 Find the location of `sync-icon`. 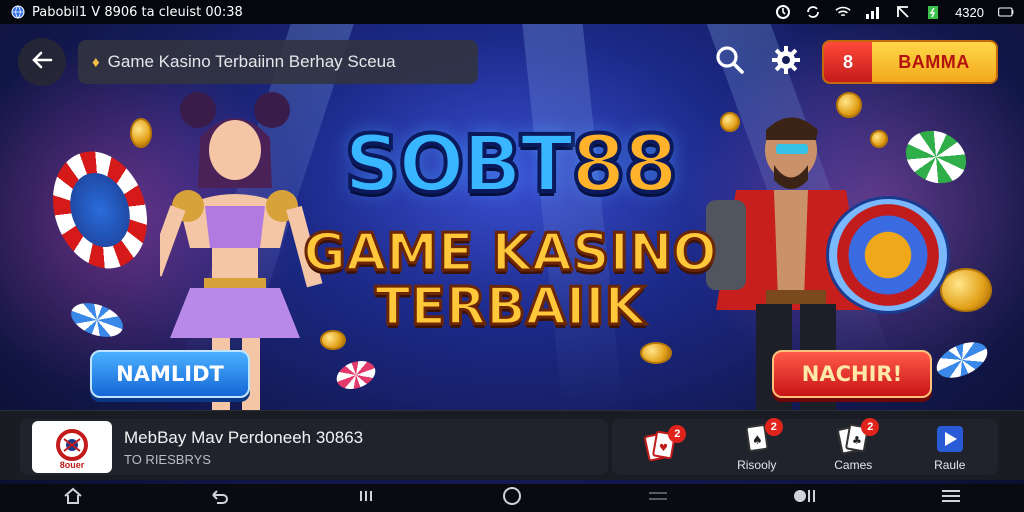

sync-icon is located at coordinates (813, 12).